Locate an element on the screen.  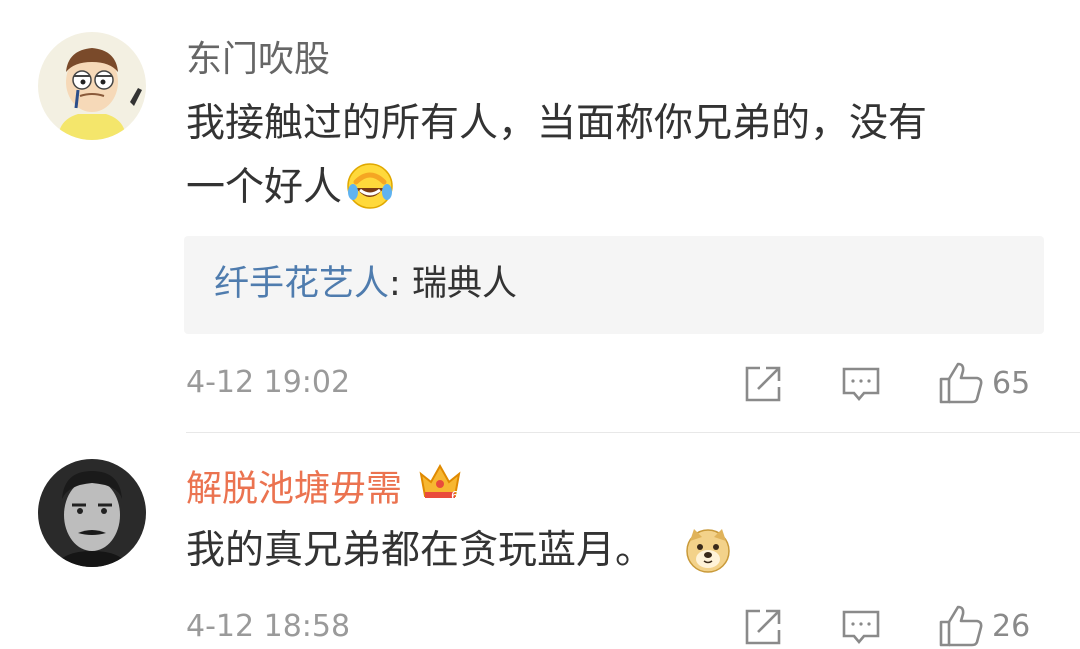
svg-text: 6 is located at coordinates (455, 495).